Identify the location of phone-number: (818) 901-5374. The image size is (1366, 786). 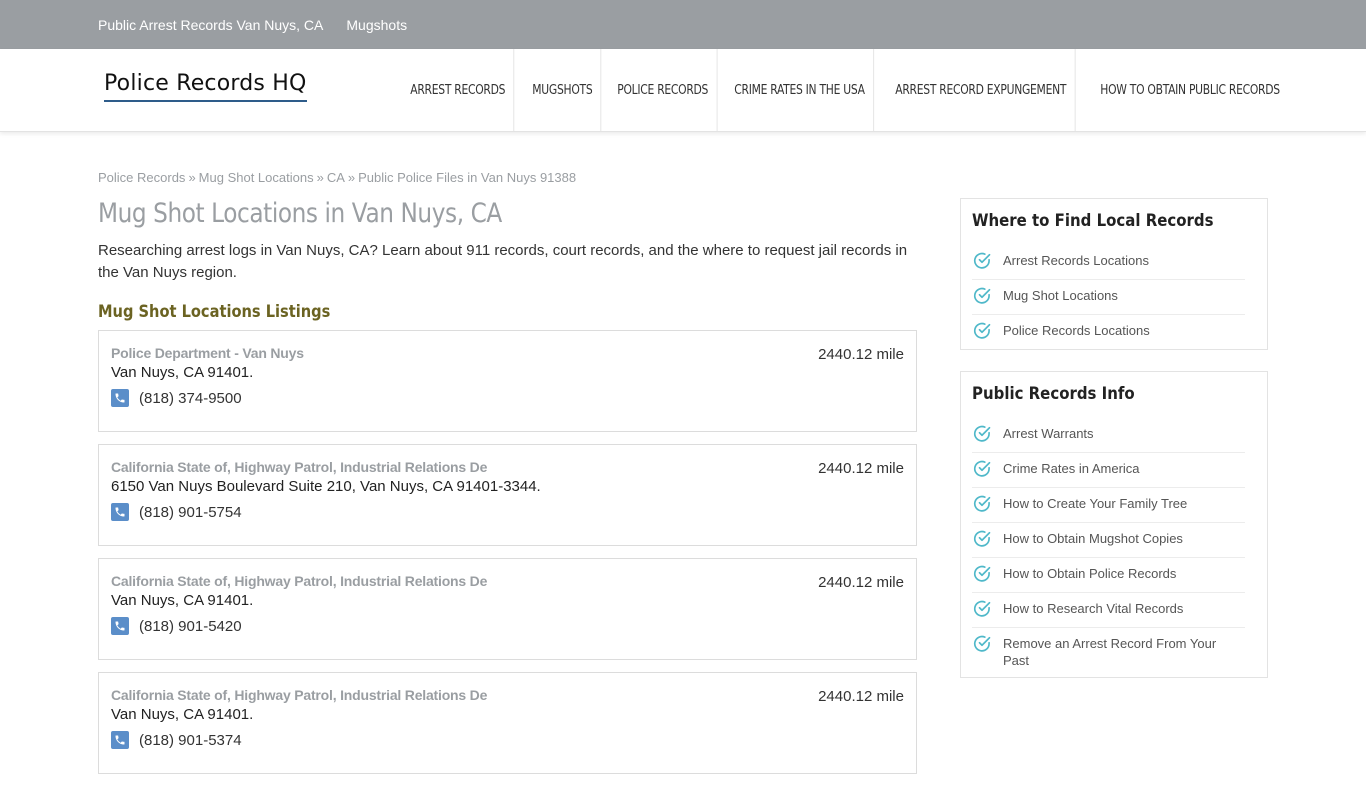
(190, 740).